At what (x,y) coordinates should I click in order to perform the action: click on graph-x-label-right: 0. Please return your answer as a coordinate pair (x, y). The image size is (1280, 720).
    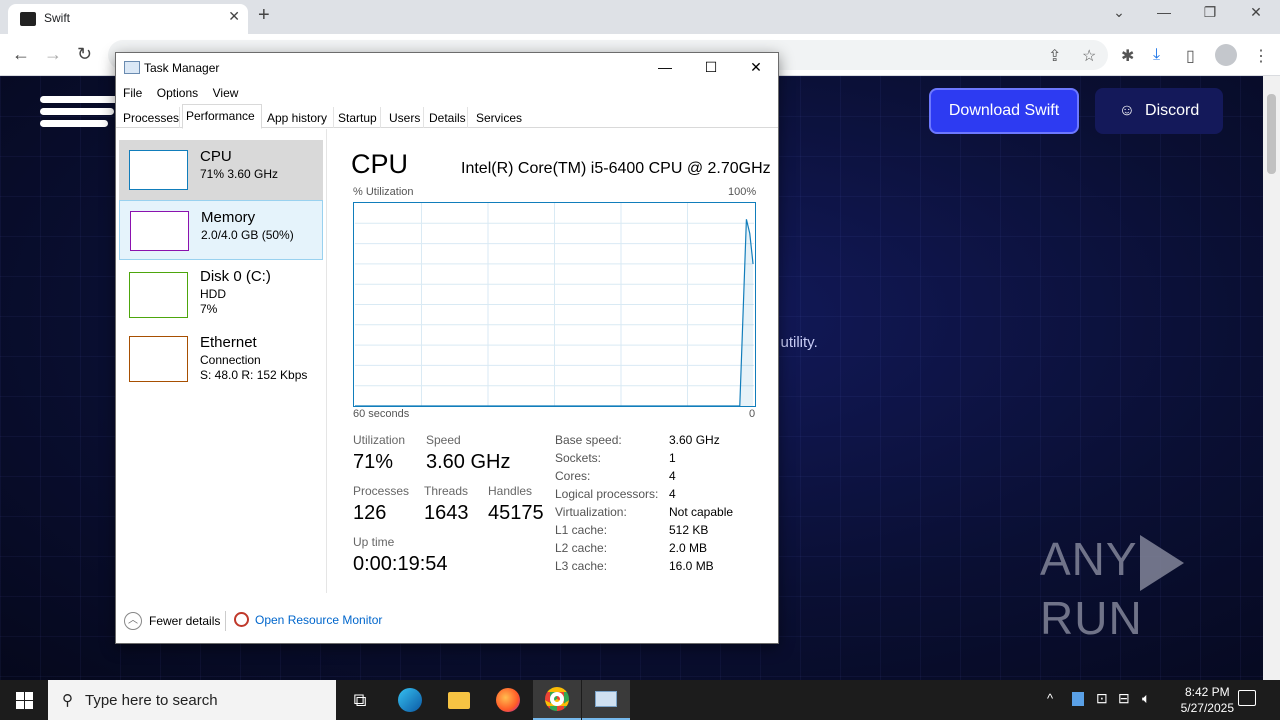
    Looking at the image, I should click on (752, 414).